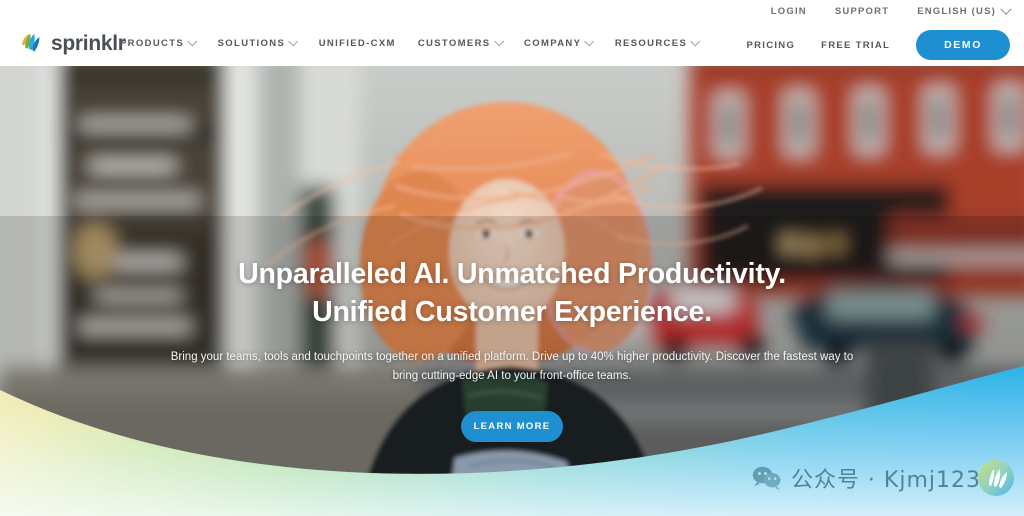 The width and height of the screenshot is (1024, 516). What do you see at coordinates (152, 43) in the screenshot?
I see `nav-item-products-label: PRODUCTS` at bounding box center [152, 43].